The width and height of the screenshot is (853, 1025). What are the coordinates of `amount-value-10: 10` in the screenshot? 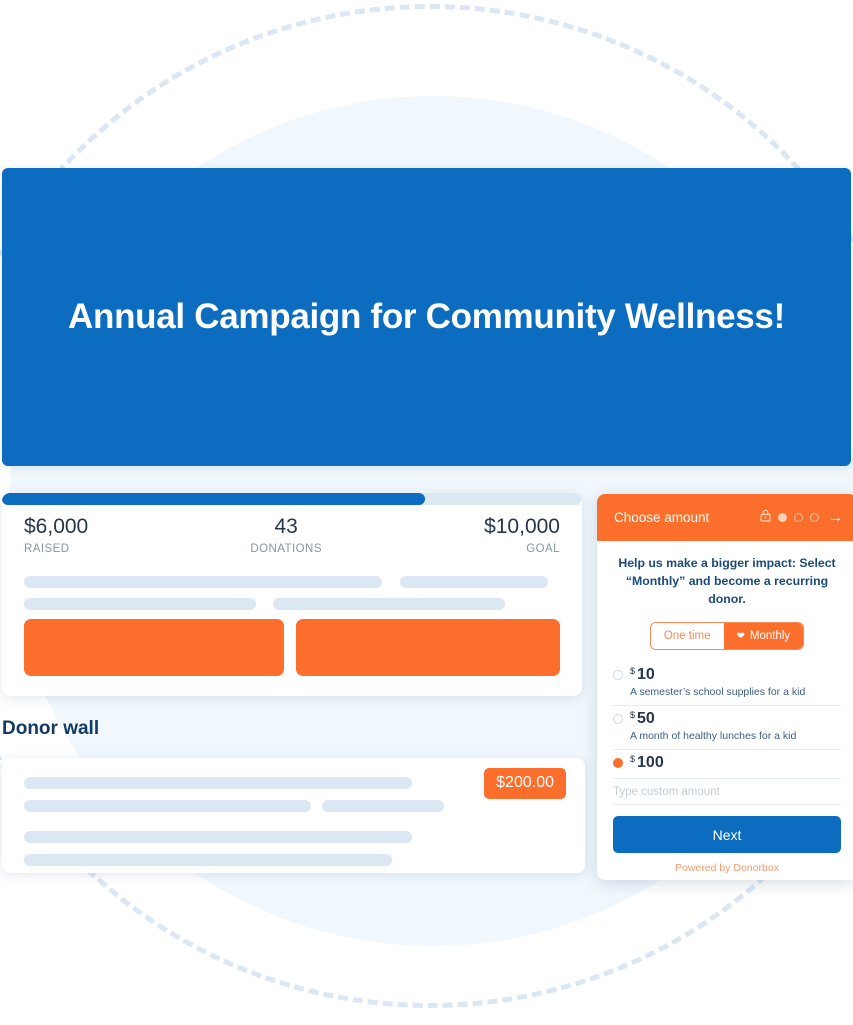 It's located at (646, 675).